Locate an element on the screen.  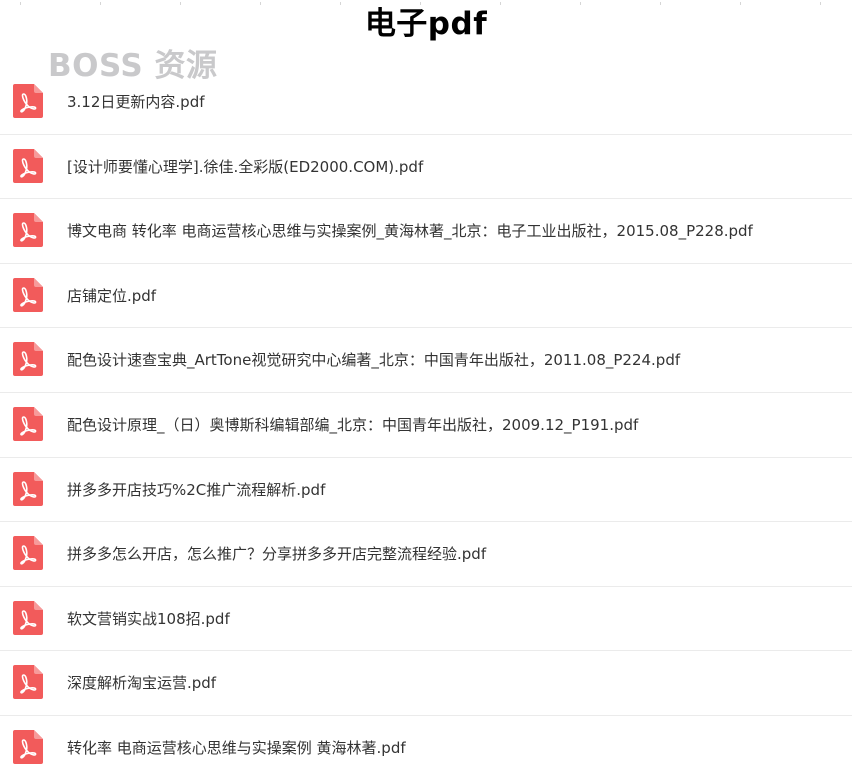
file-row: 软文营销实战108招.pdf is located at coordinates (426, 619).